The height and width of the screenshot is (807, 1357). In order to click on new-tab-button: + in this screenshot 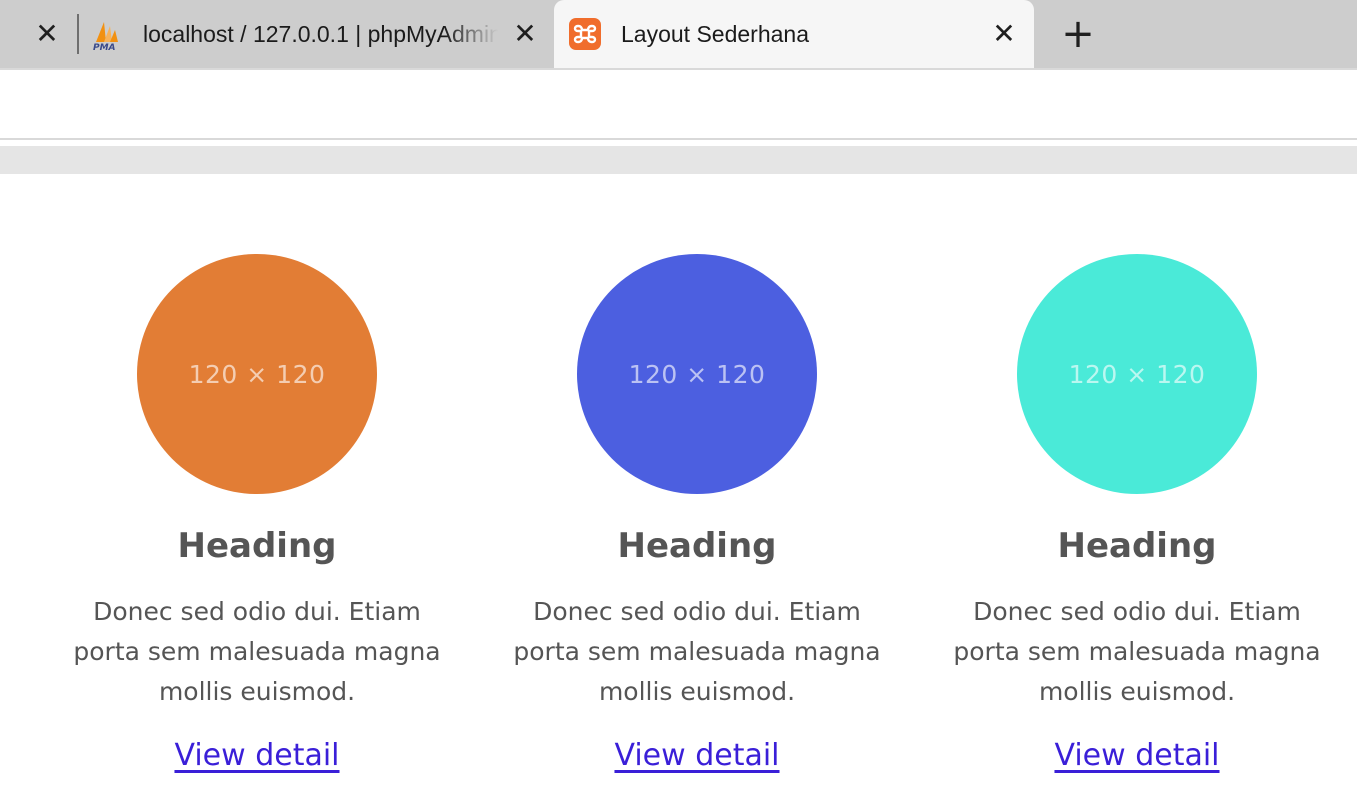, I will do `click(1078, 34)`.